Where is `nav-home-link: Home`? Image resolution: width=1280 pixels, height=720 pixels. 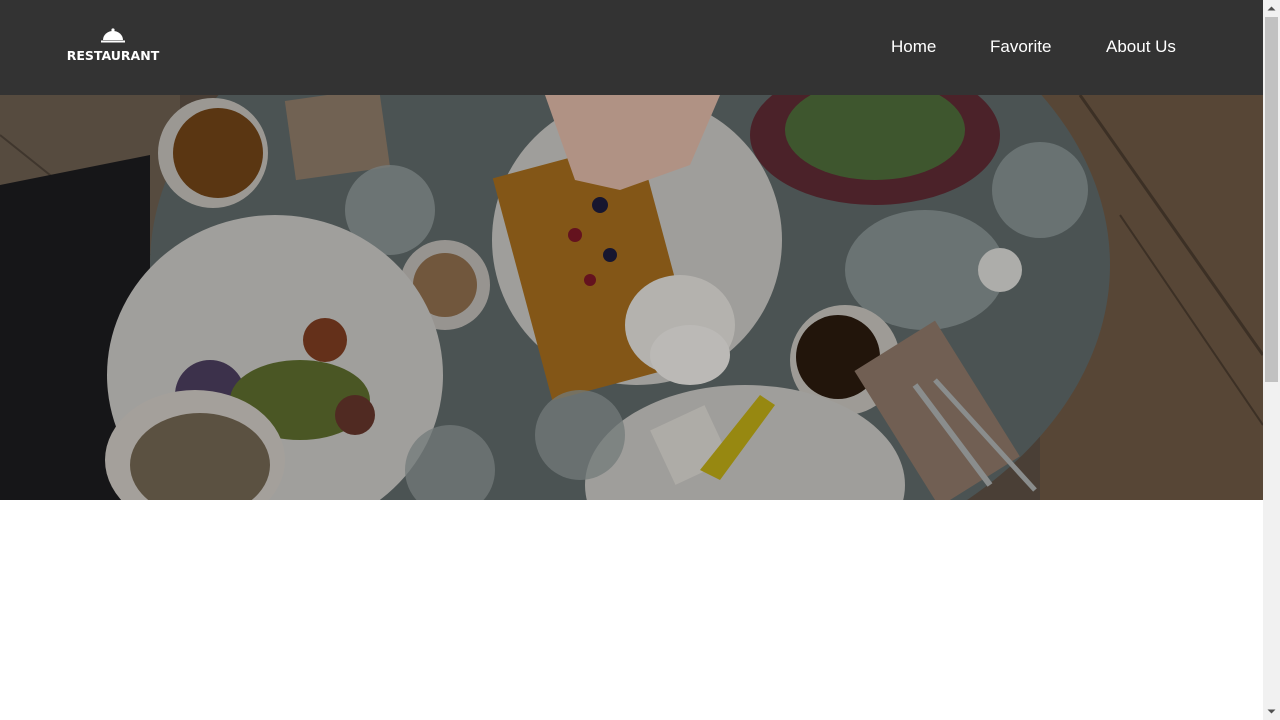 nav-home-link: Home is located at coordinates (913, 47).